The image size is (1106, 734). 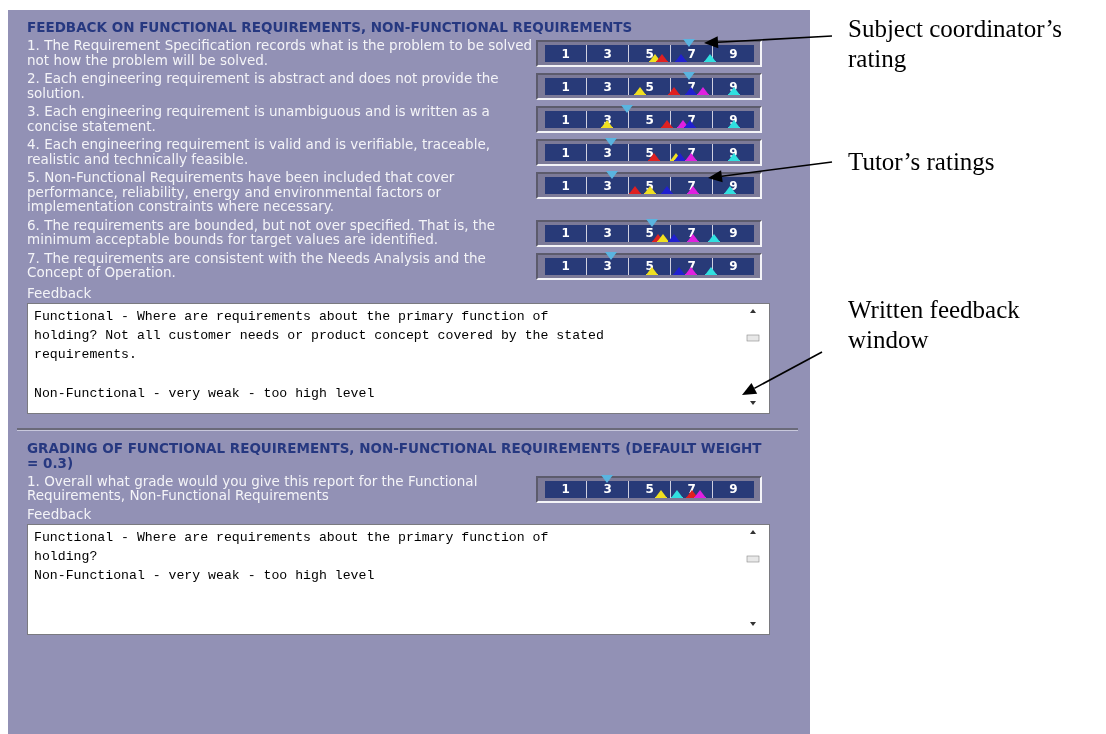 What do you see at coordinates (330, 27) in the screenshot?
I see `section-heading: FEEDBACK ON FUNCTIONAL REQUIREMENTS, NON-FUNCTIONAL REQUIREMENTS` at bounding box center [330, 27].